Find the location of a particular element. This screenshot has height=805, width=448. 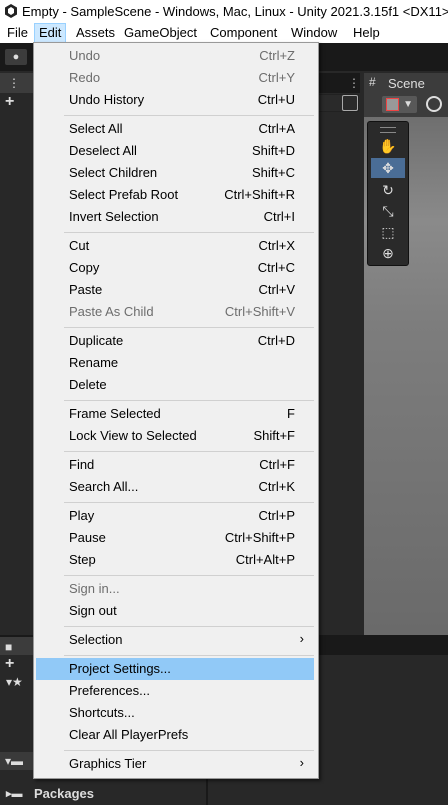

draw-mode-icon is located at coordinates (392, 104).